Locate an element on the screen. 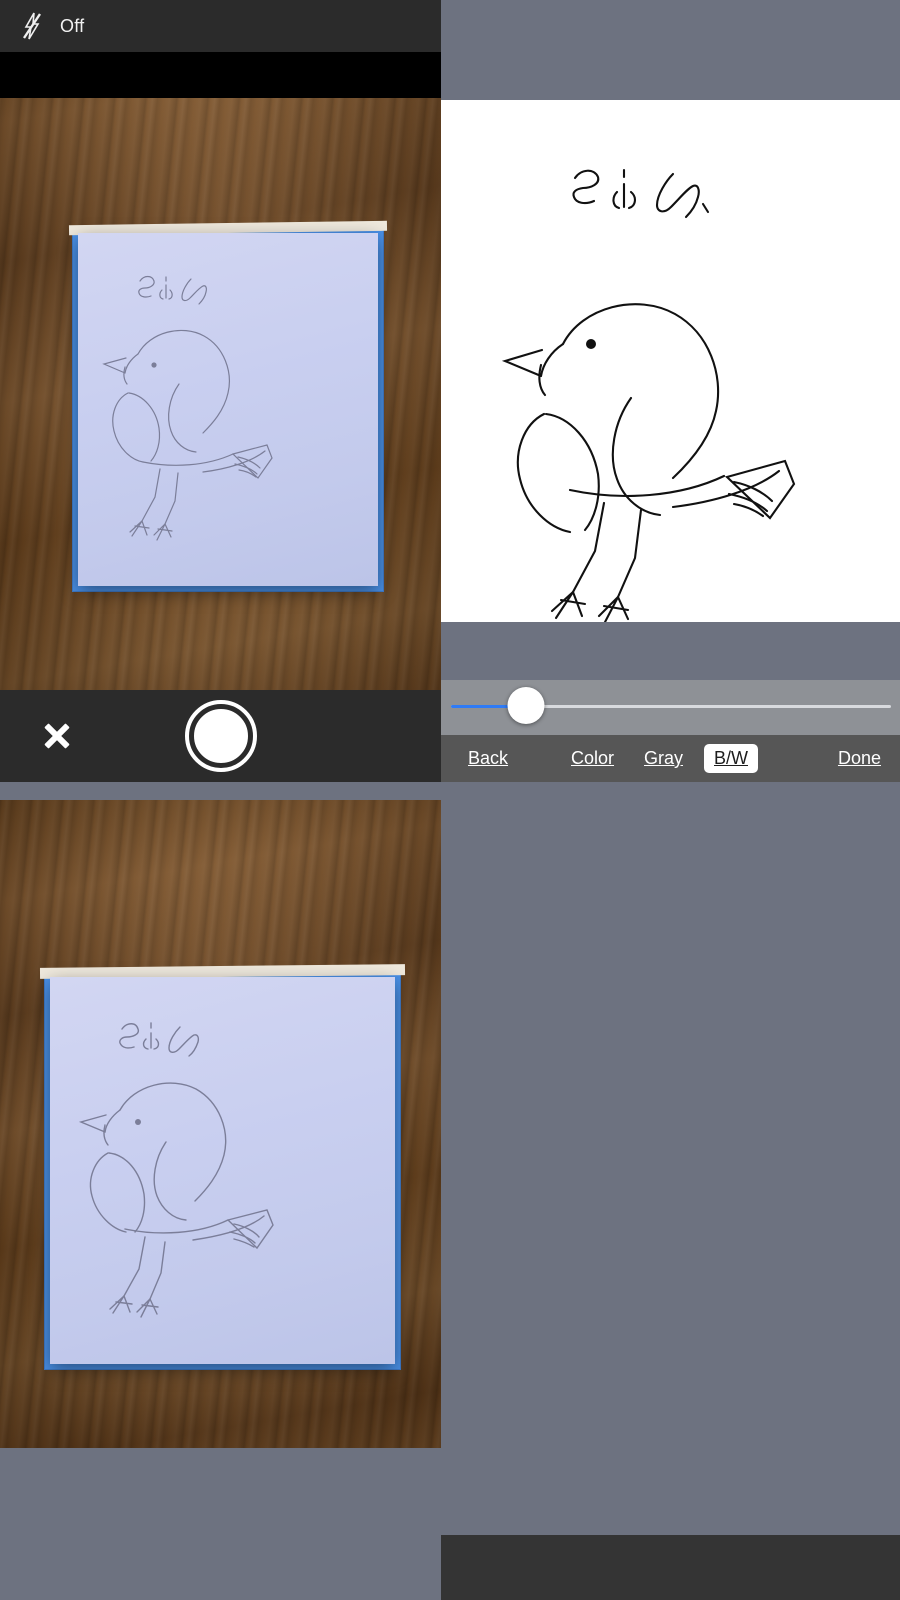 This screenshot has height=1600, width=900. detected-document-region is located at coordinates (228, 405).